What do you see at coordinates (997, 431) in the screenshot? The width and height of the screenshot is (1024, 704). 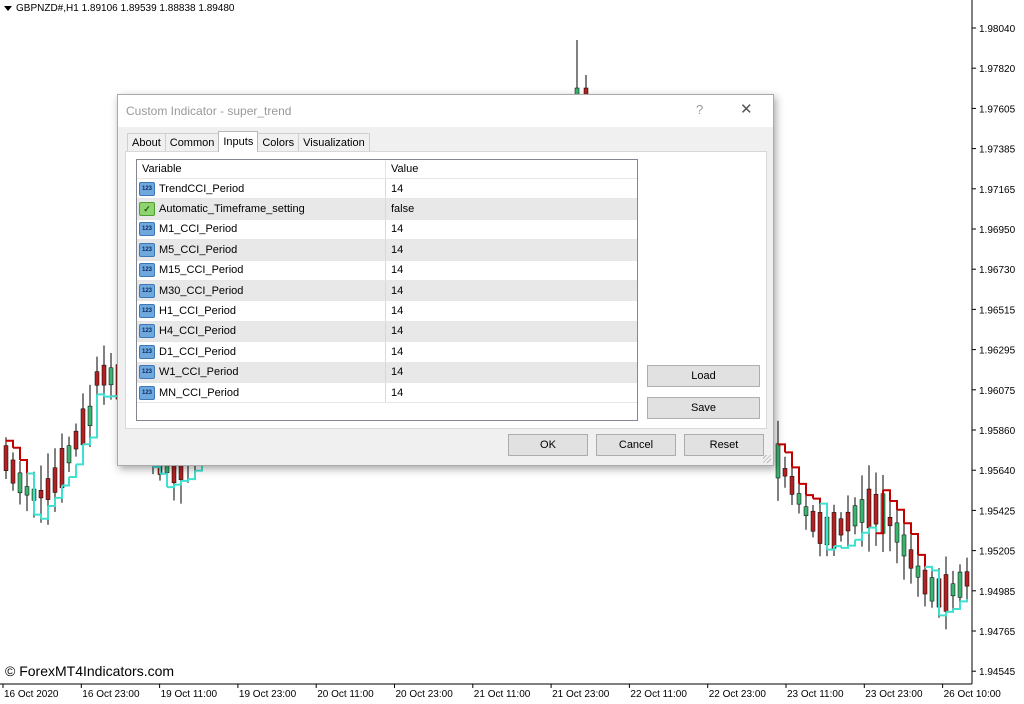 I see `price-label: 1.95860` at bounding box center [997, 431].